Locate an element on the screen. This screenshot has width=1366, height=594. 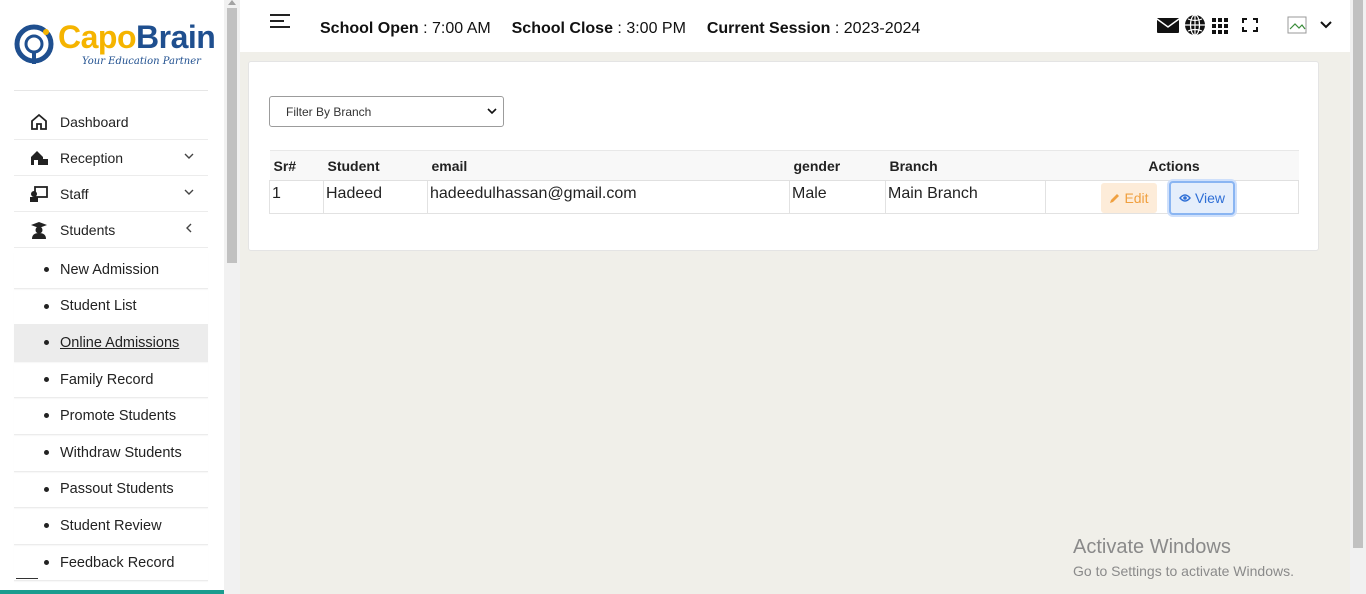
cell-email: hadeedulhassan@gmail.com is located at coordinates (608, 197).